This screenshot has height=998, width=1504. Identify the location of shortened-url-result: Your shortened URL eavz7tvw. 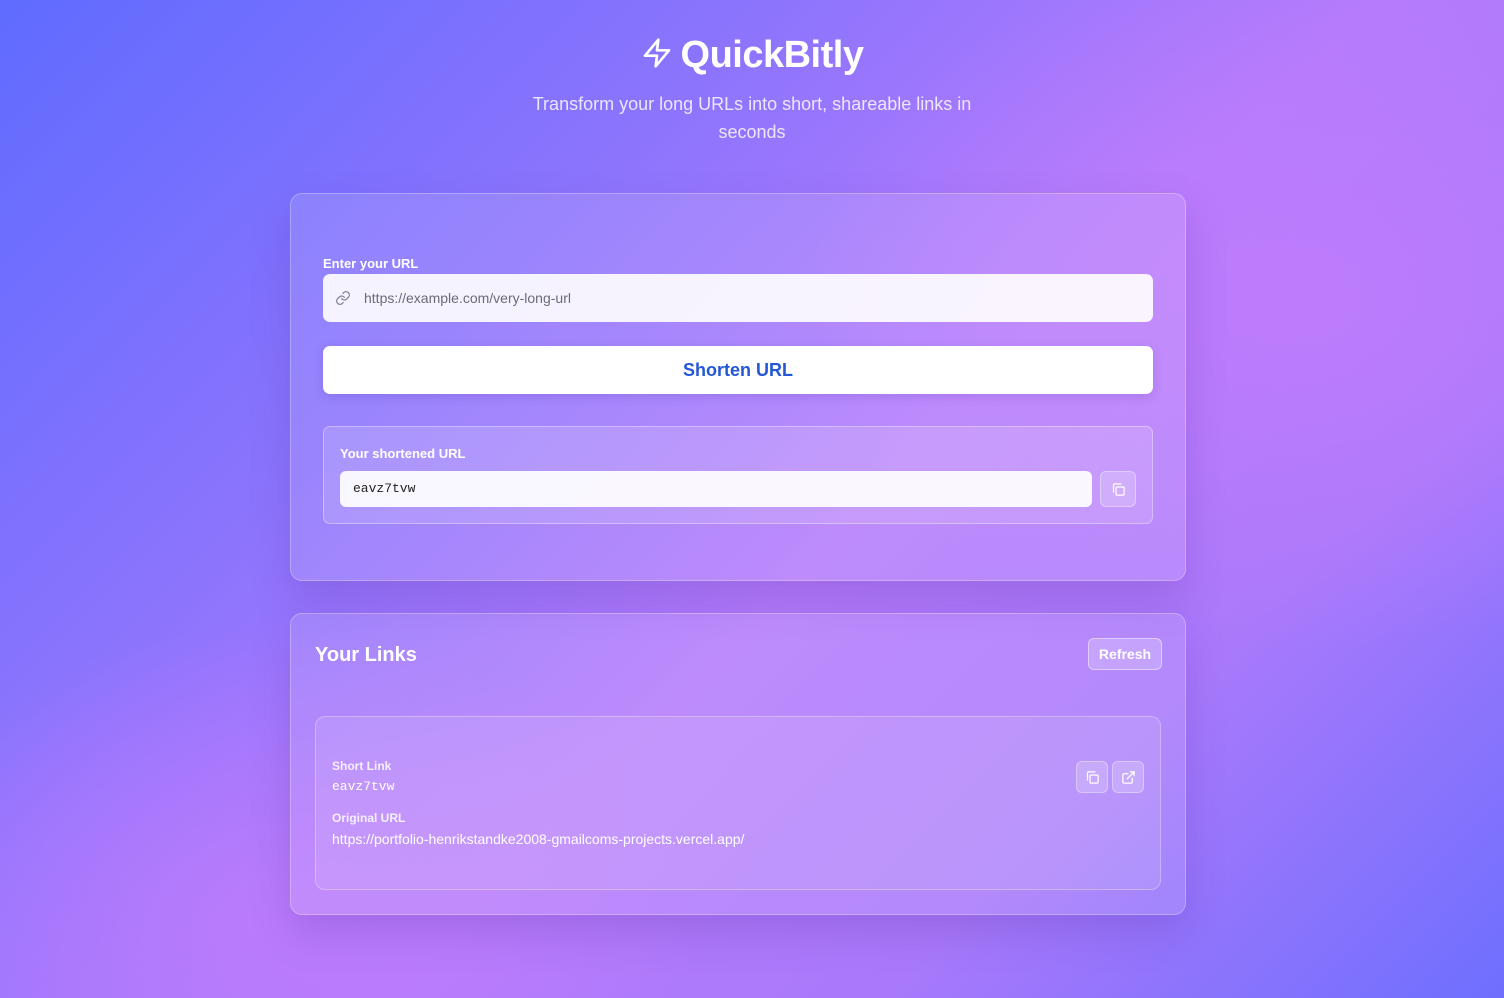
(738, 475).